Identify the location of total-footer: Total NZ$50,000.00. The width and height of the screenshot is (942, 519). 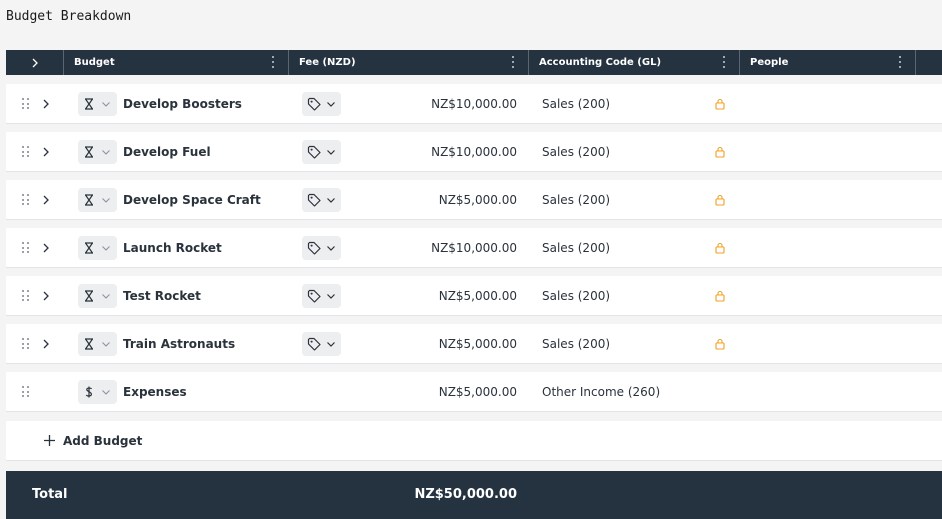
(474, 495).